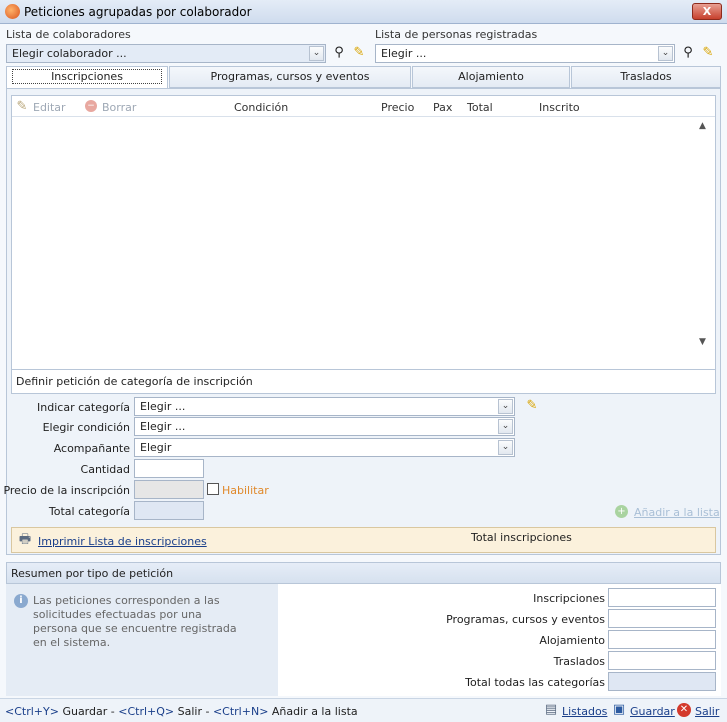 The width and height of the screenshot is (727, 722). I want to click on app-icon, so click(12, 11).